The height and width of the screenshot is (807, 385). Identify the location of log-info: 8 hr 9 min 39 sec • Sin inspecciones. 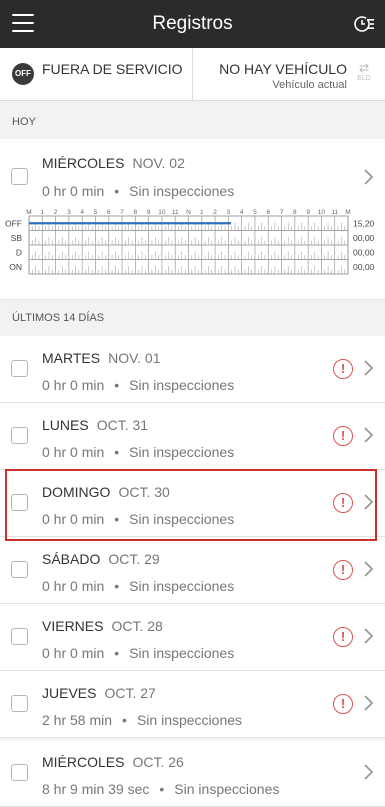
(161, 789).